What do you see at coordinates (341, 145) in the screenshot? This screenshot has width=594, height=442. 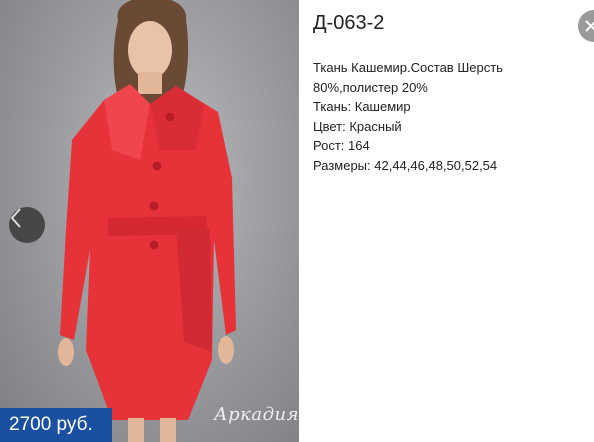 I see `description-line: Рост: 164` at bounding box center [341, 145].